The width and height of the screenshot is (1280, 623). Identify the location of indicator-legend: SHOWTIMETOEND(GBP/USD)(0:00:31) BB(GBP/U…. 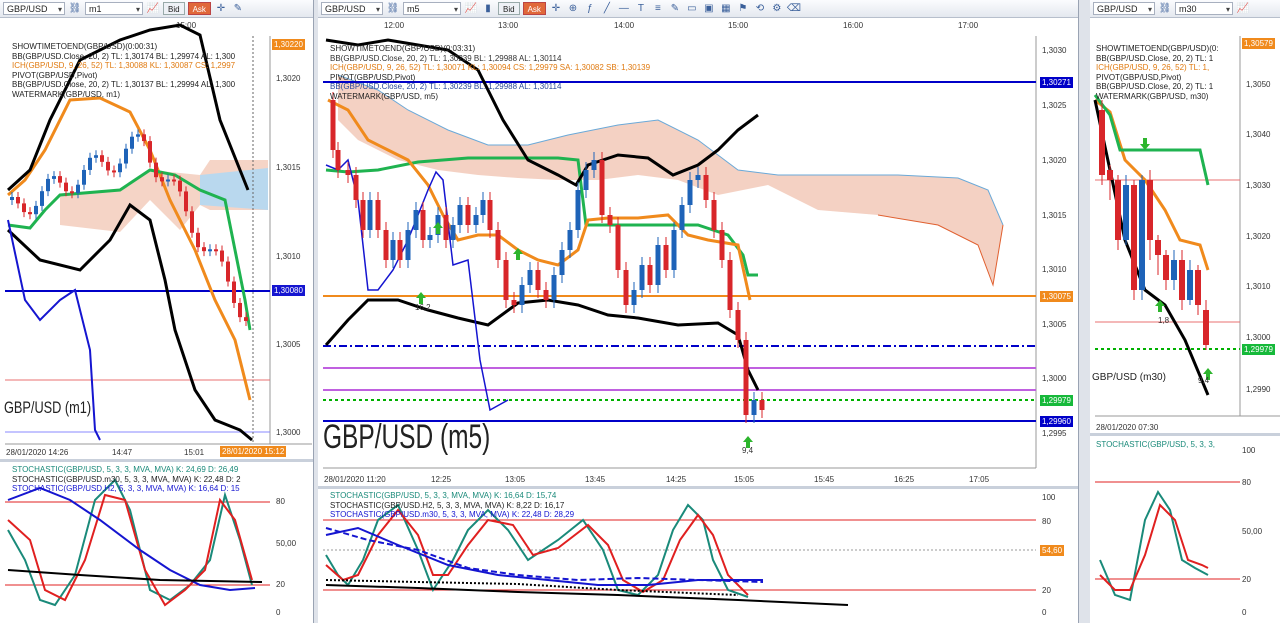
(123, 70).